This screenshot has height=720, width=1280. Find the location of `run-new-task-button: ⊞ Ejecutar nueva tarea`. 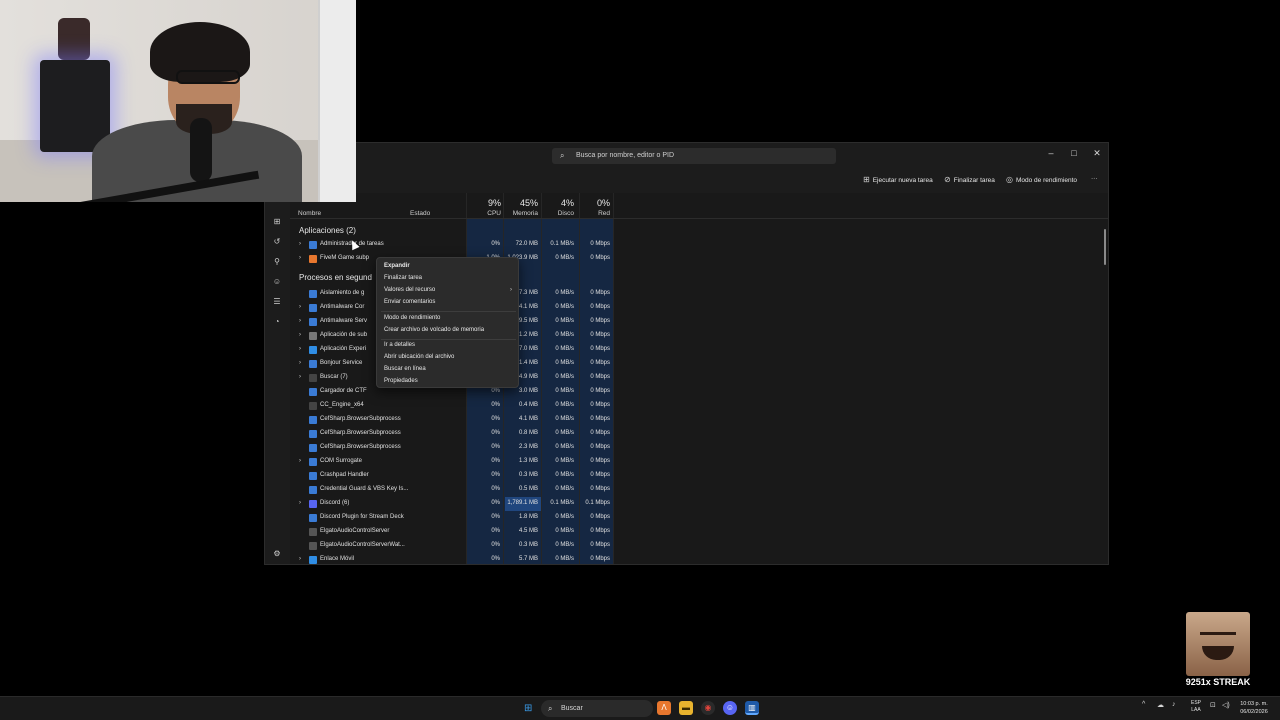

run-new-task-button: ⊞ Ejecutar nueva tarea is located at coordinates (898, 179).